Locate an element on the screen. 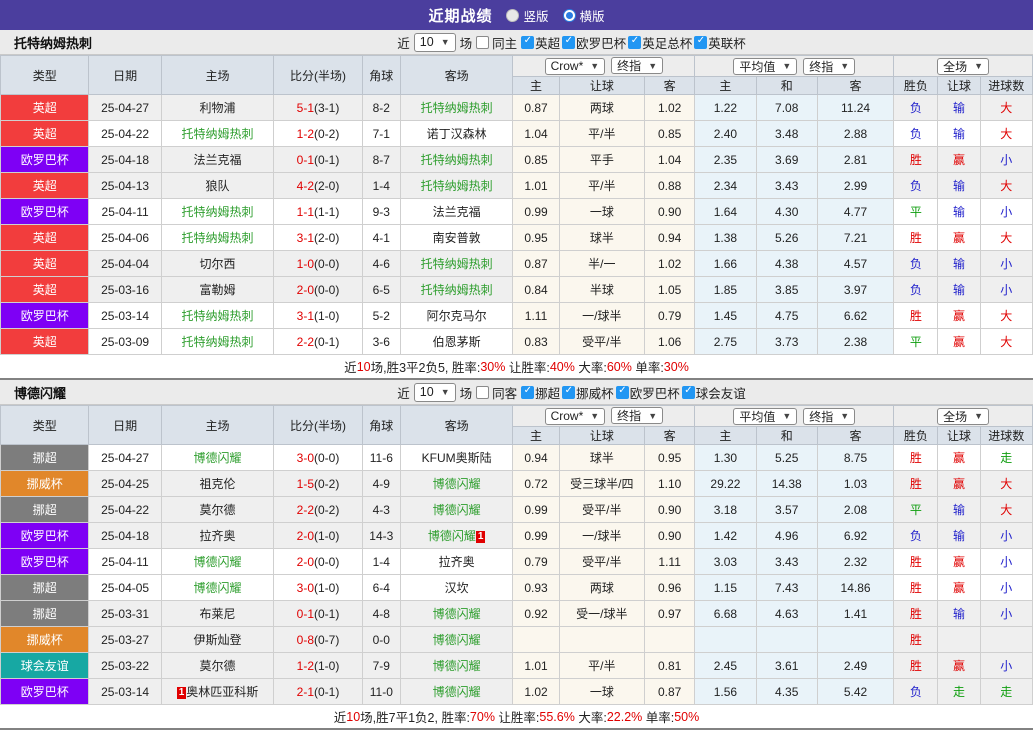 The width and height of the screenshot is (1033, 733). away-team-cell: 托特纳姆热刺 is located at coordinates (456, 107).